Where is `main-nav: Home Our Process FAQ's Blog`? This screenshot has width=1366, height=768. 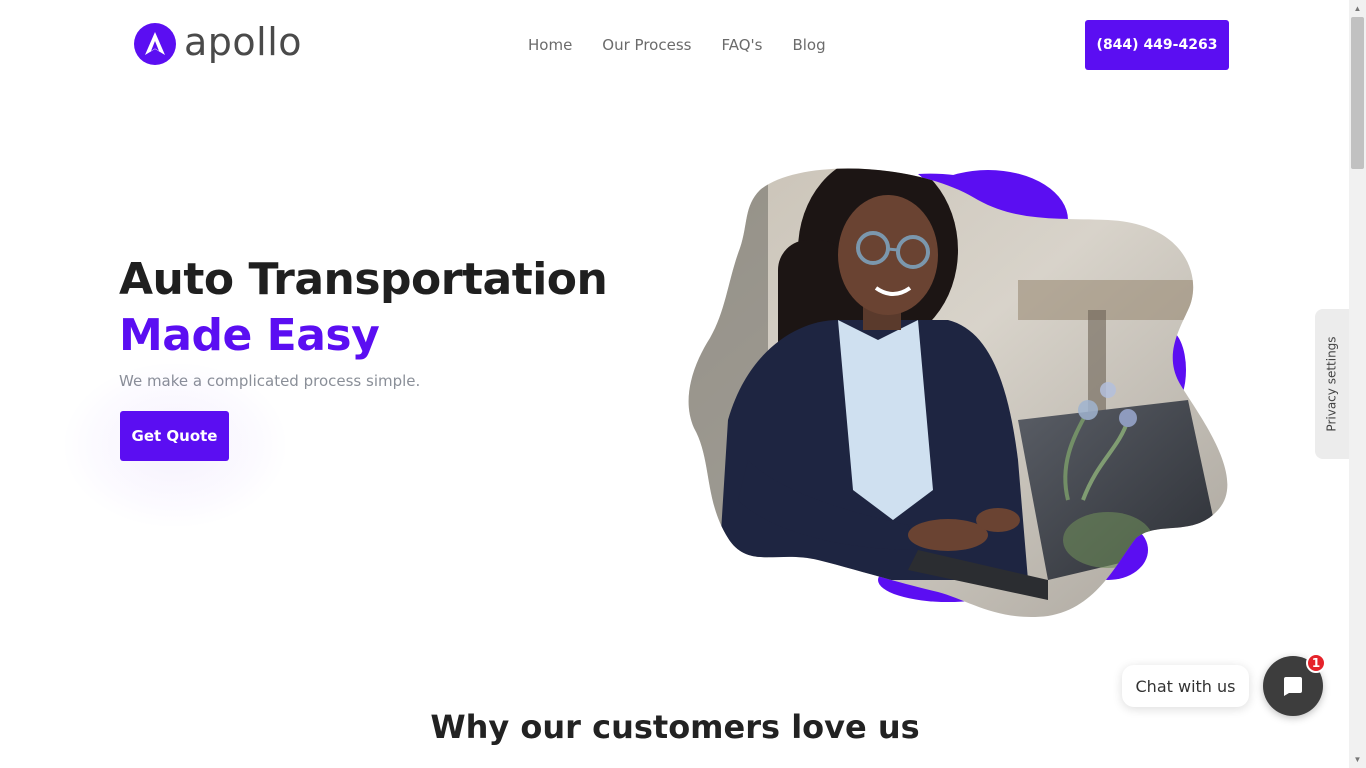
main-nav: Home Our Process FAQ's Blog is located at coordinates (677, 45).